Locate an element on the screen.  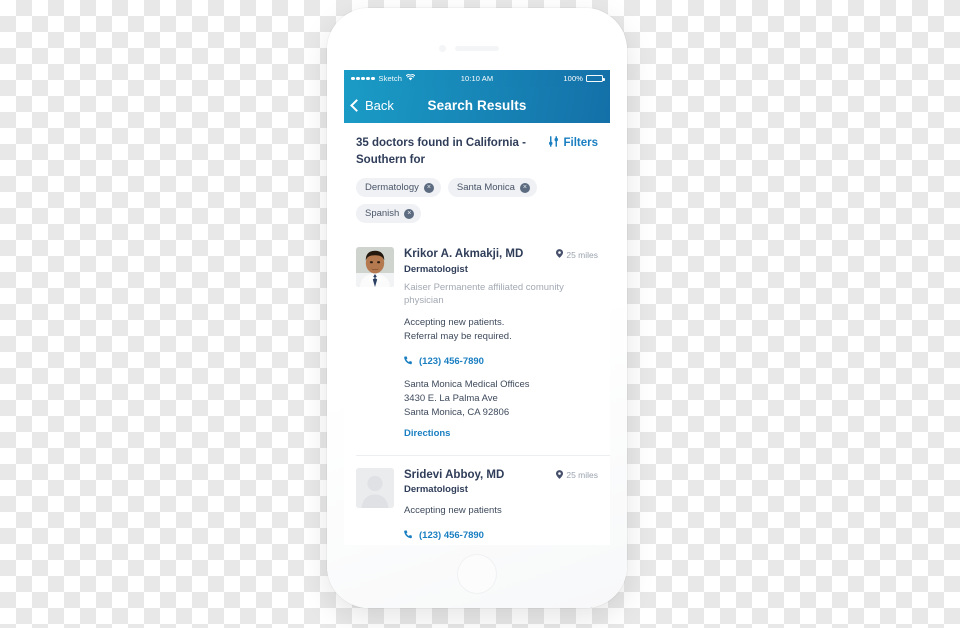
doctor-photo-placeholder is located at coordinates (375, 487).